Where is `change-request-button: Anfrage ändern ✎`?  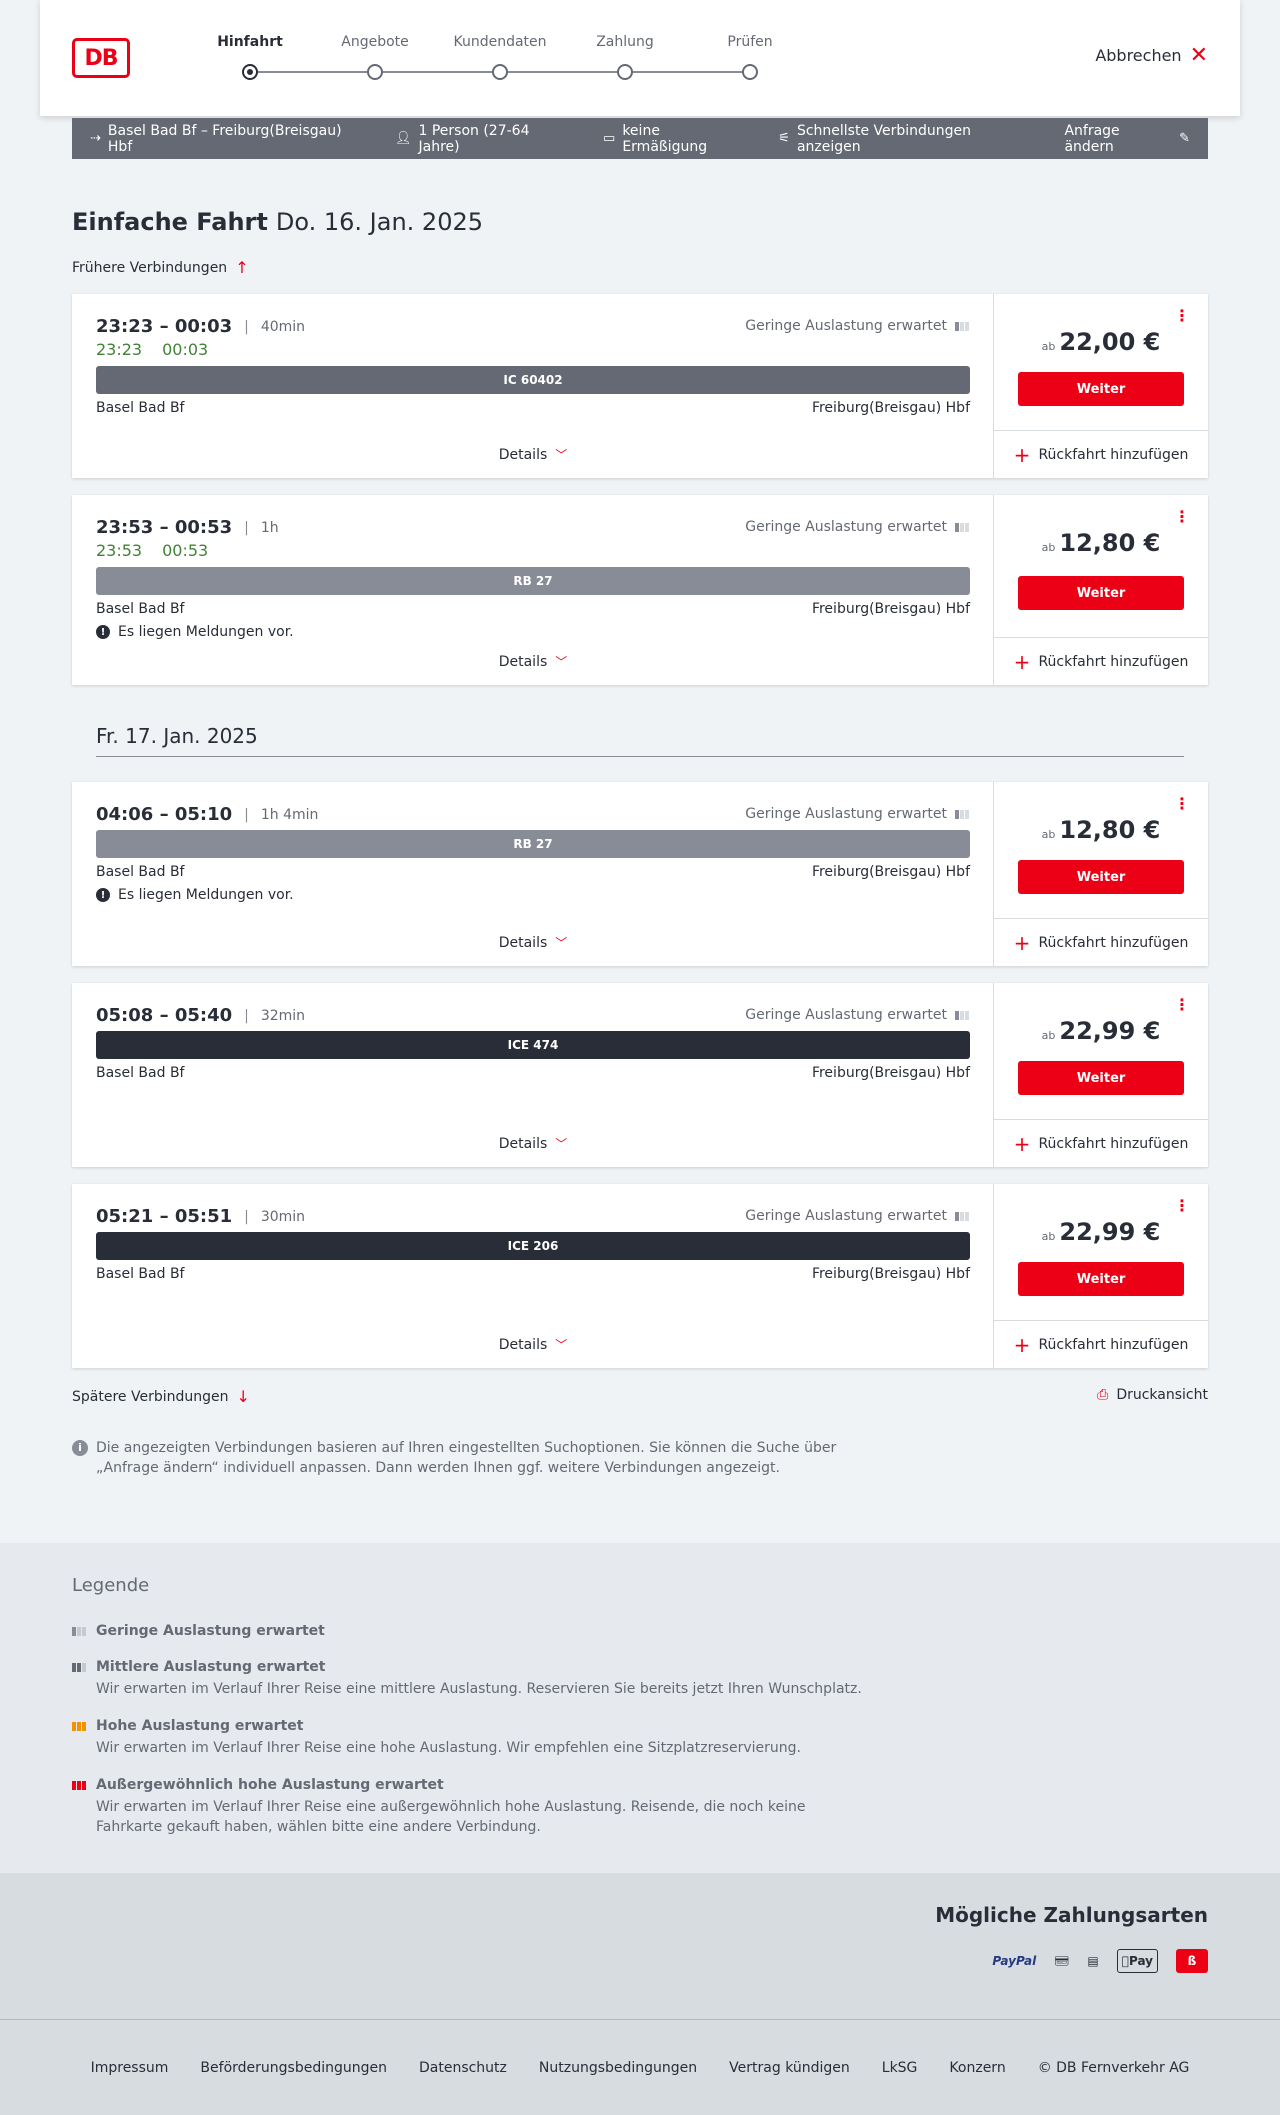
change-request-button: Anfrage ändern ✎ is located at coordinates (1127, 139).